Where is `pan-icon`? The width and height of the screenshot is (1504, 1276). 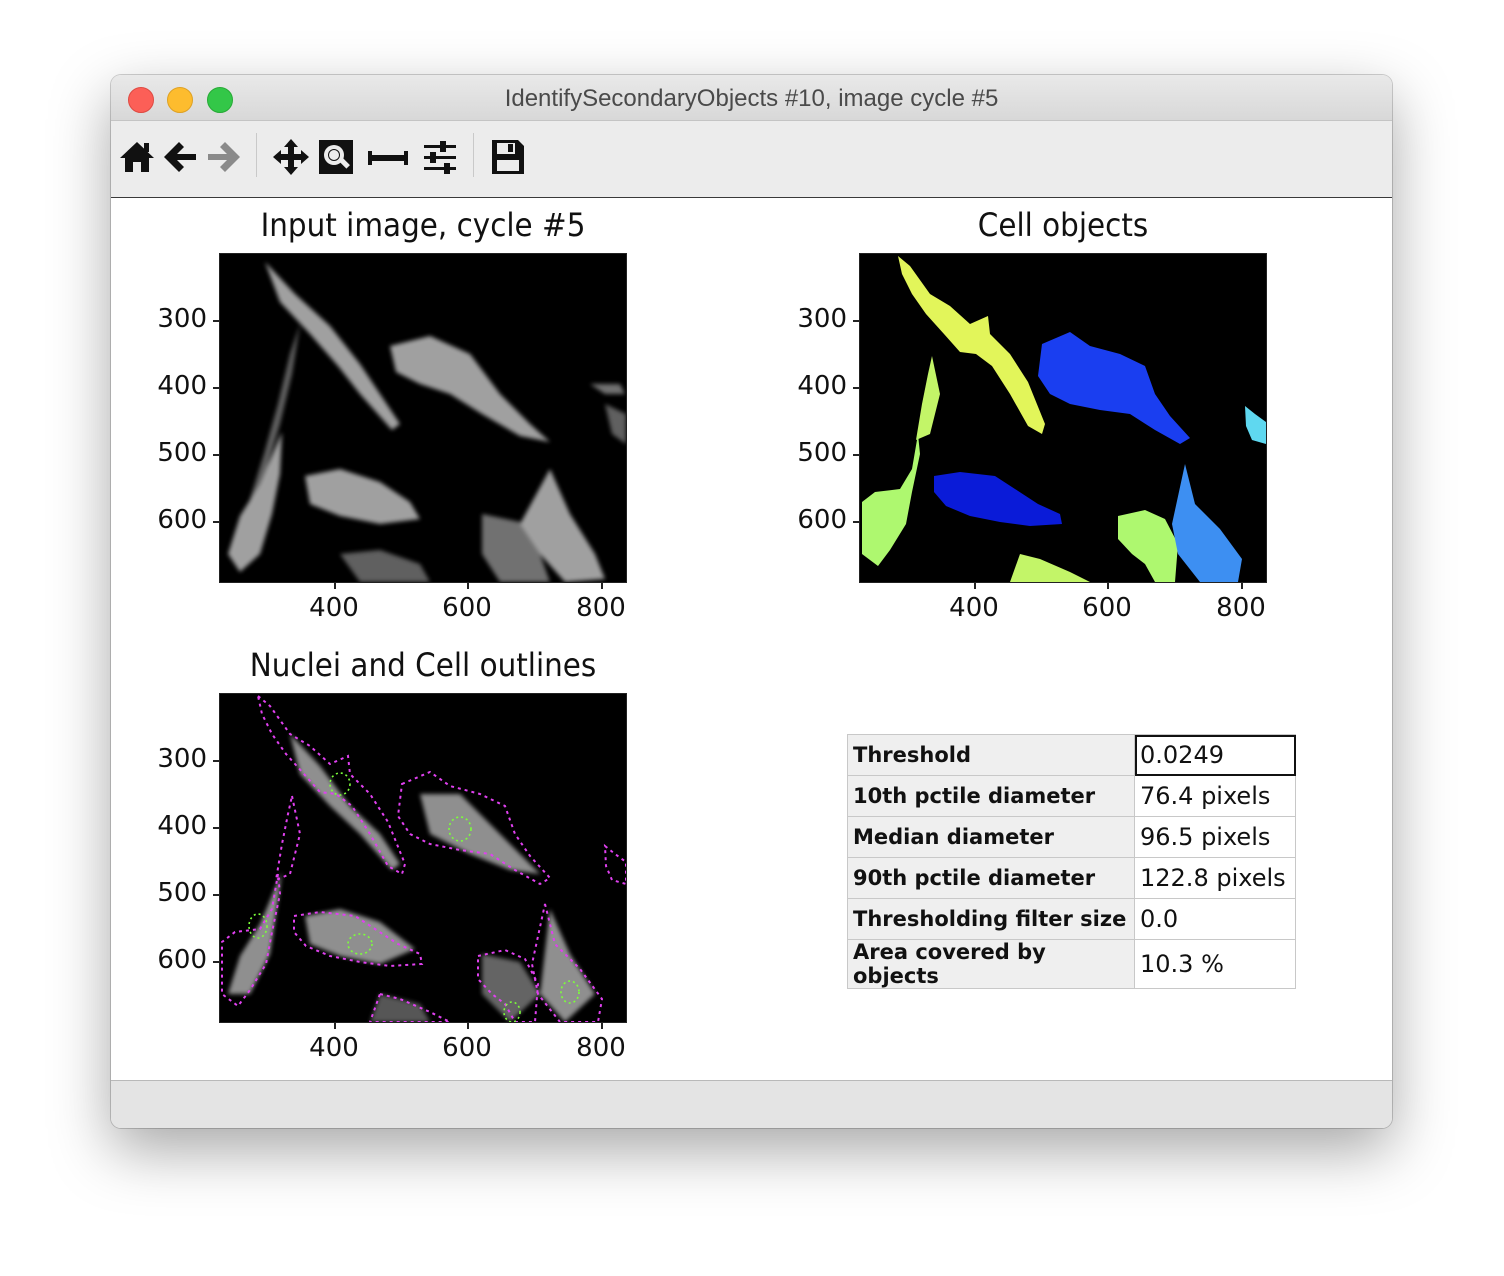
pan-icon is located at coordinates (291, 157).